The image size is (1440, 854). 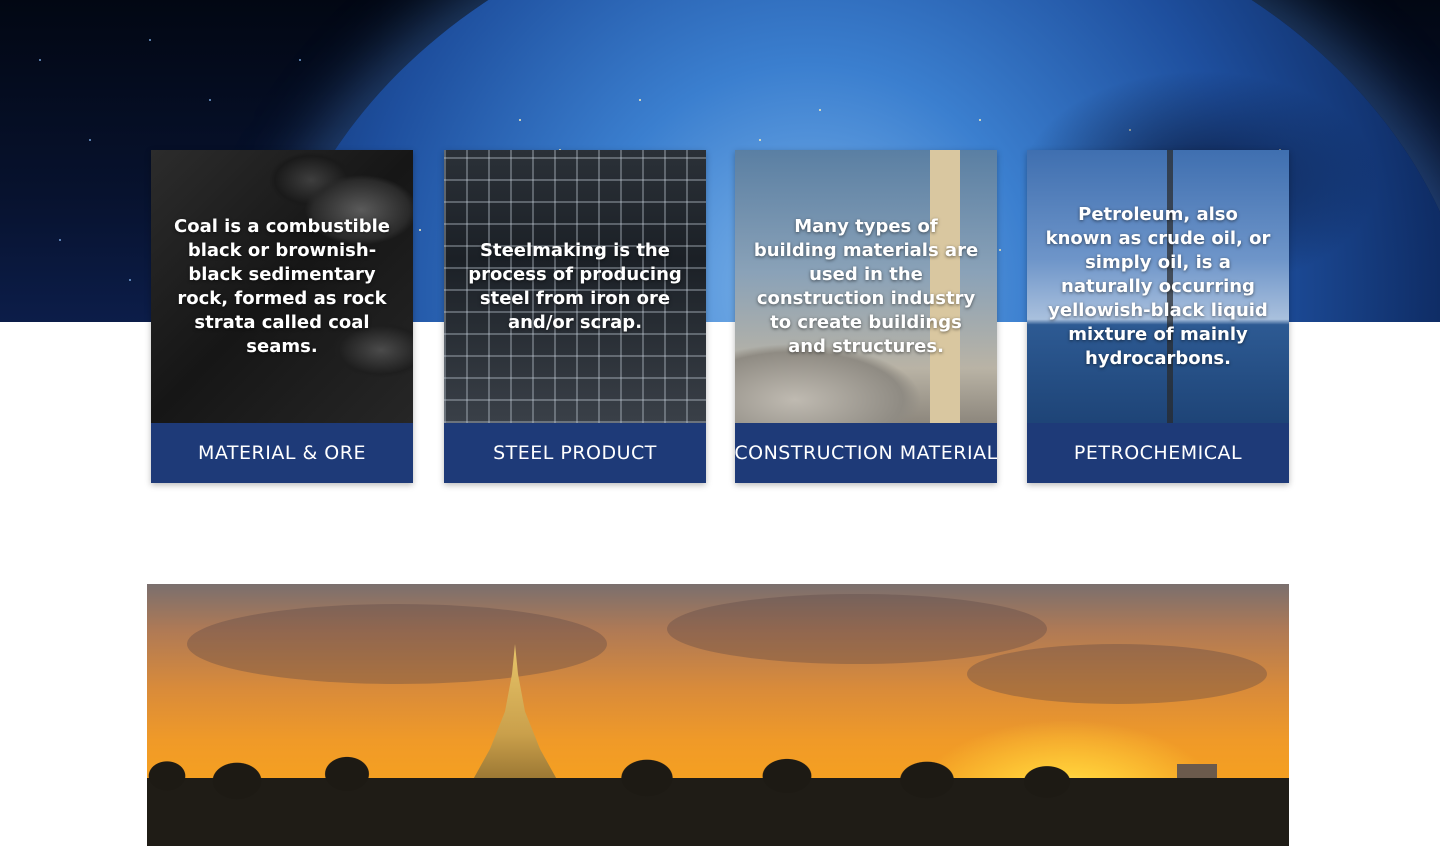 I want to click on treeline-graphic, so click(x=718, y=801).